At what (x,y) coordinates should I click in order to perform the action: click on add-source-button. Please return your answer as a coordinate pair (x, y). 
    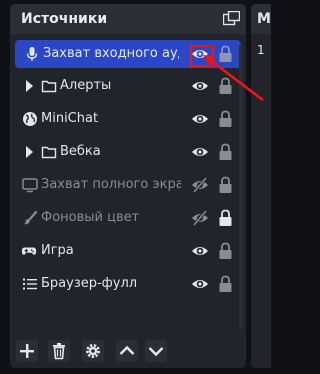
    Looking at the image, I should click on (27, 351).